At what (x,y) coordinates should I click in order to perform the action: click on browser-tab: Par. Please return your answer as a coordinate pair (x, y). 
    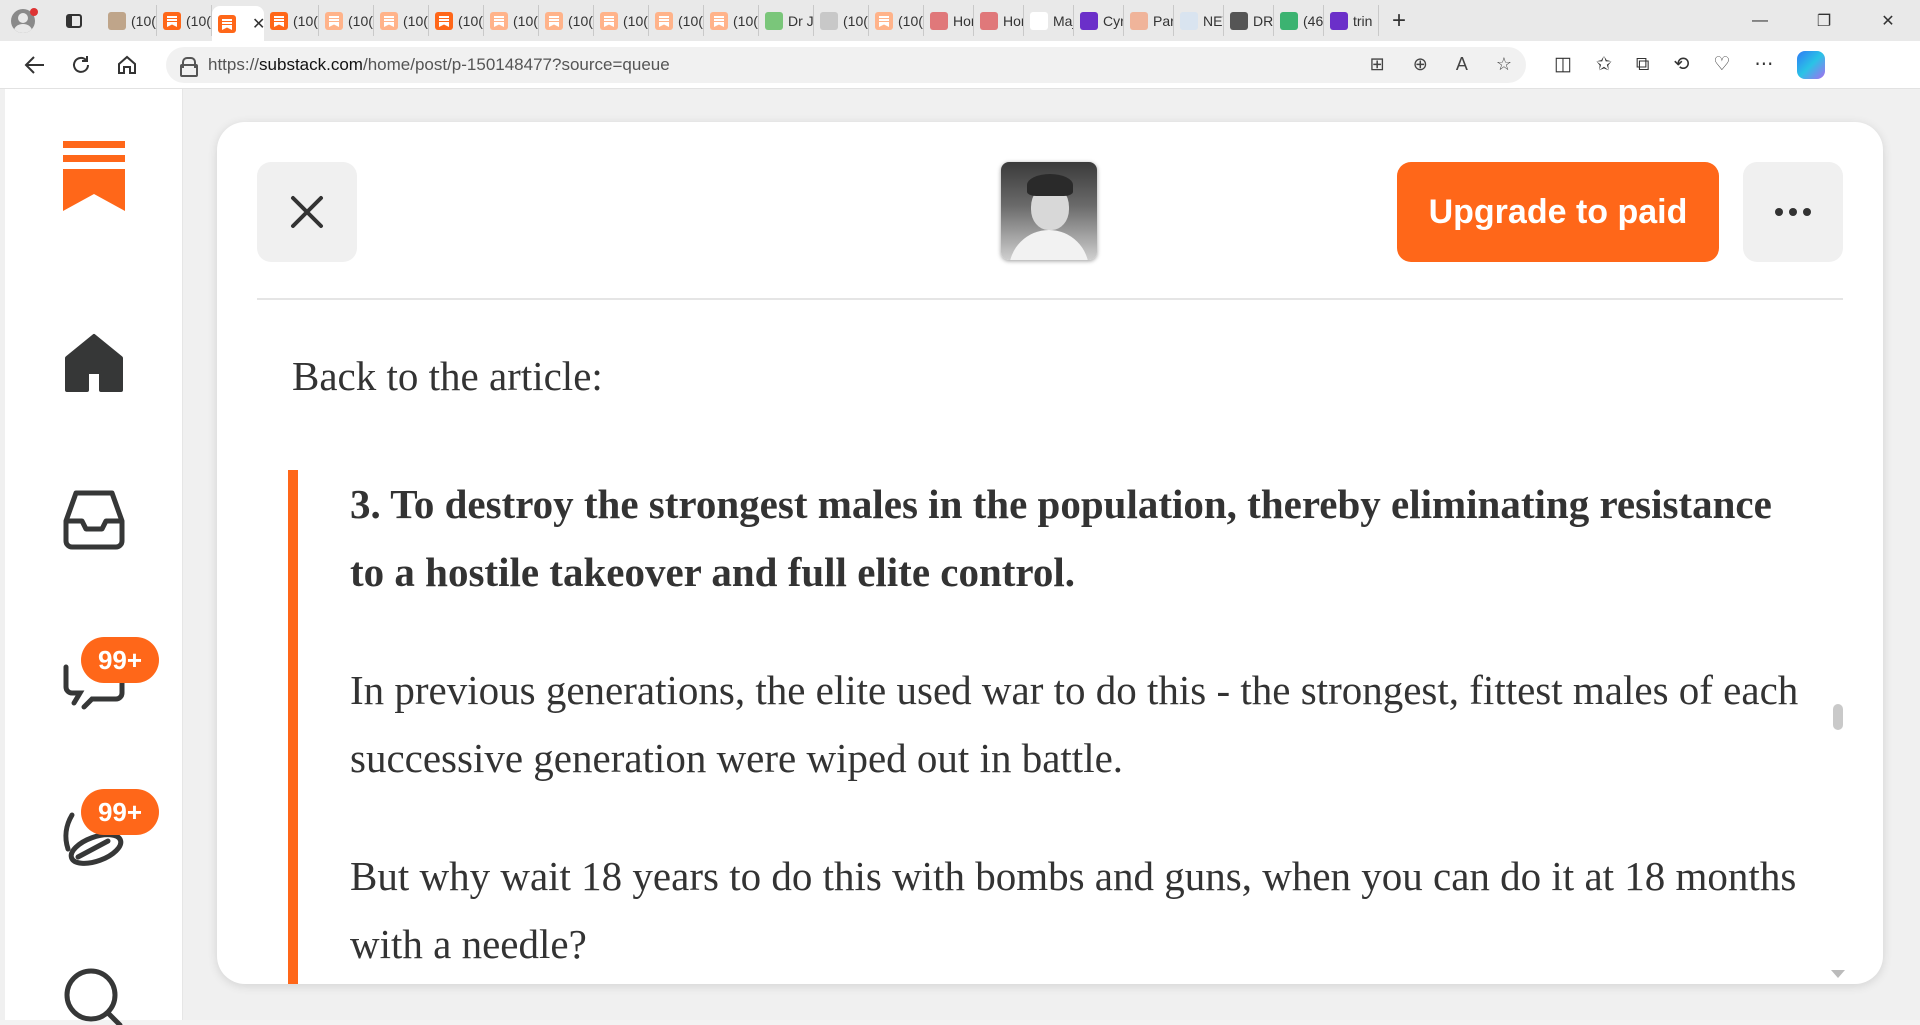
    Looking at the image, I should click on (1149, 20).